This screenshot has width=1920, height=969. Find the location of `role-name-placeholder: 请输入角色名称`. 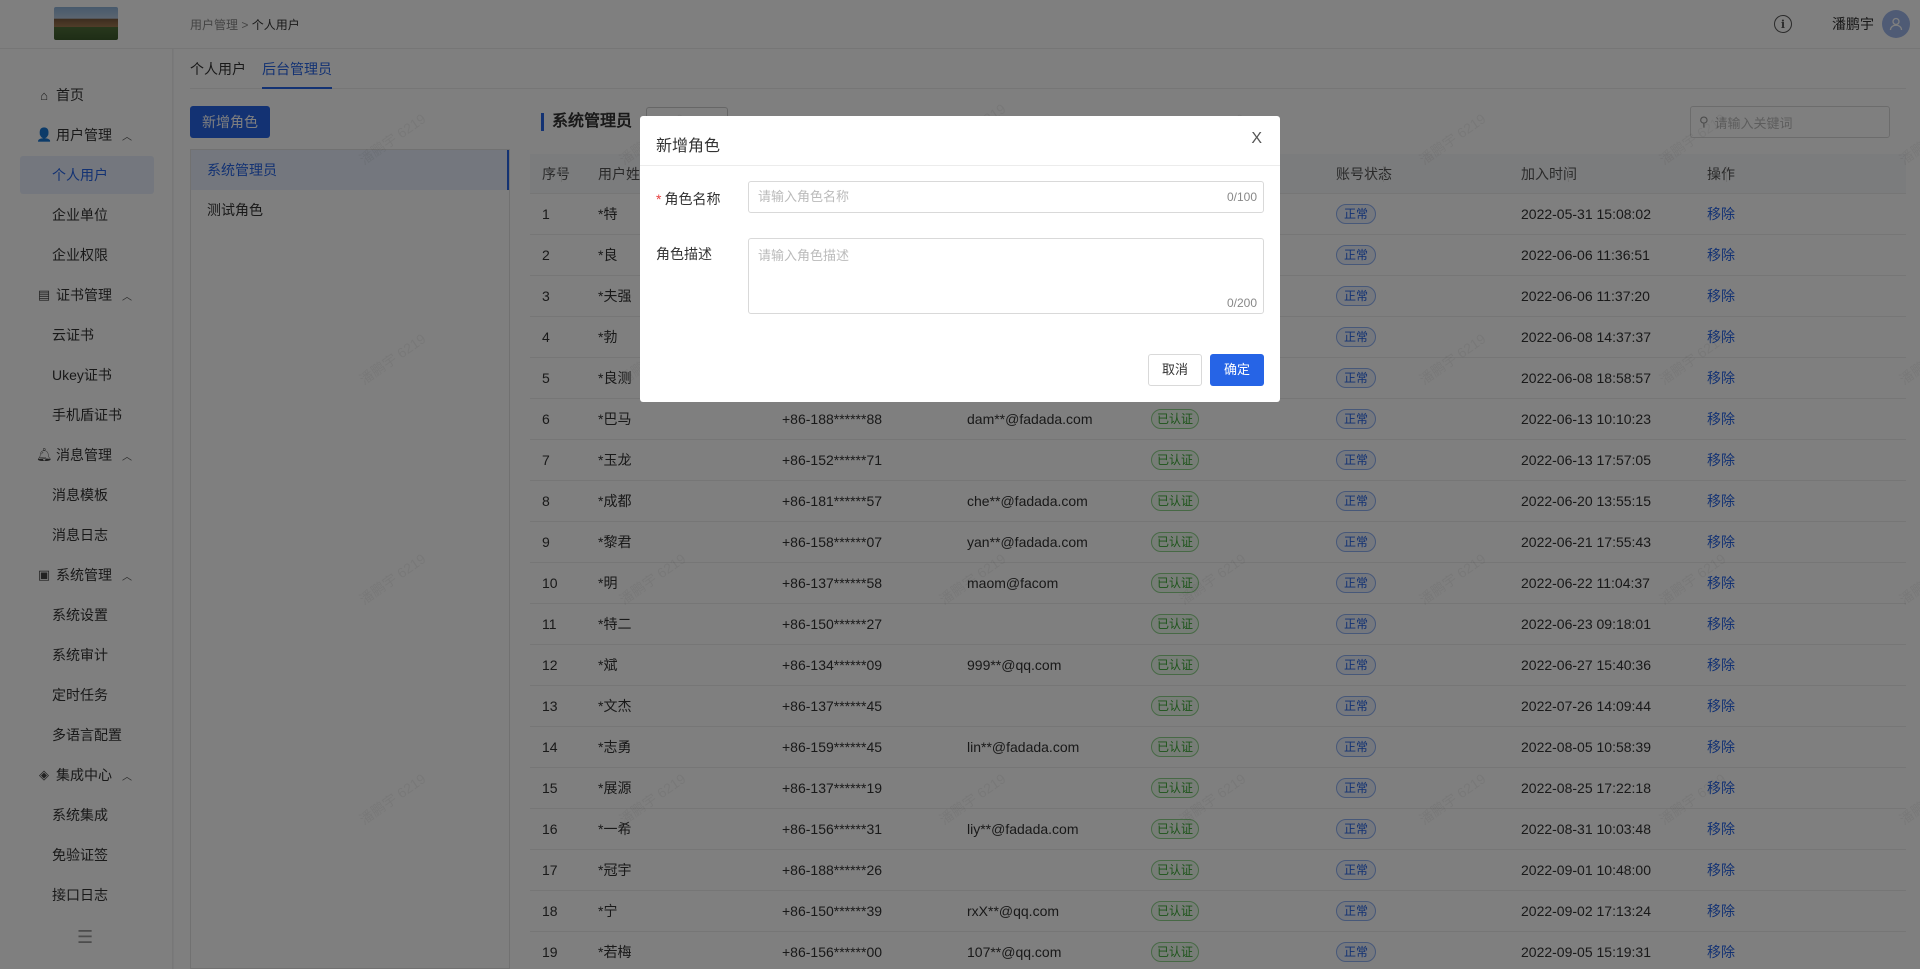

role-name-placeholder: 请输入角色名称 is located at coordinates (804, 196).